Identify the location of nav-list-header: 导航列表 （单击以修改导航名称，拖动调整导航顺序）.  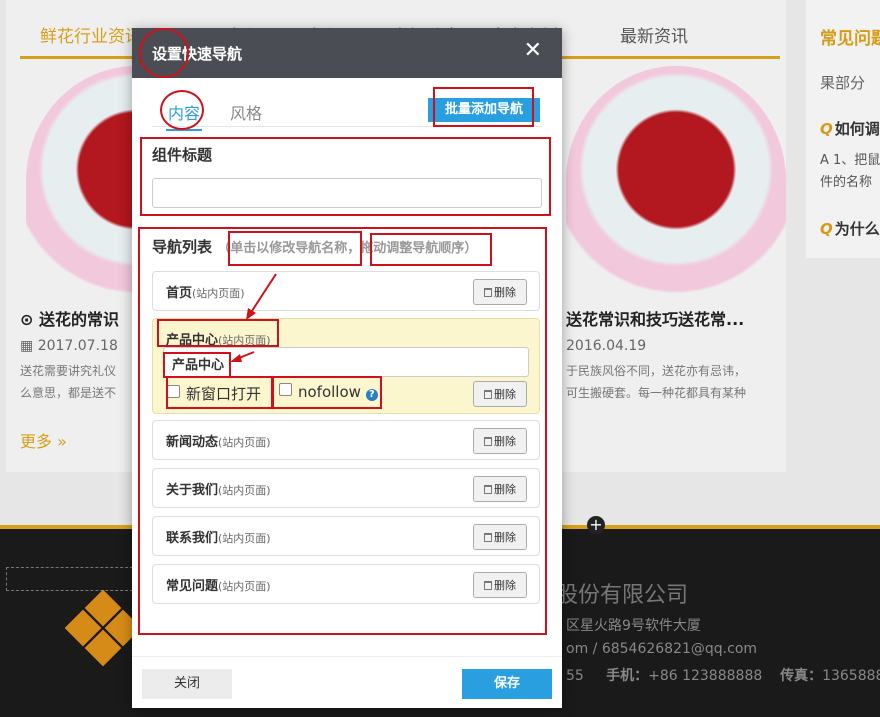
(314, 246).